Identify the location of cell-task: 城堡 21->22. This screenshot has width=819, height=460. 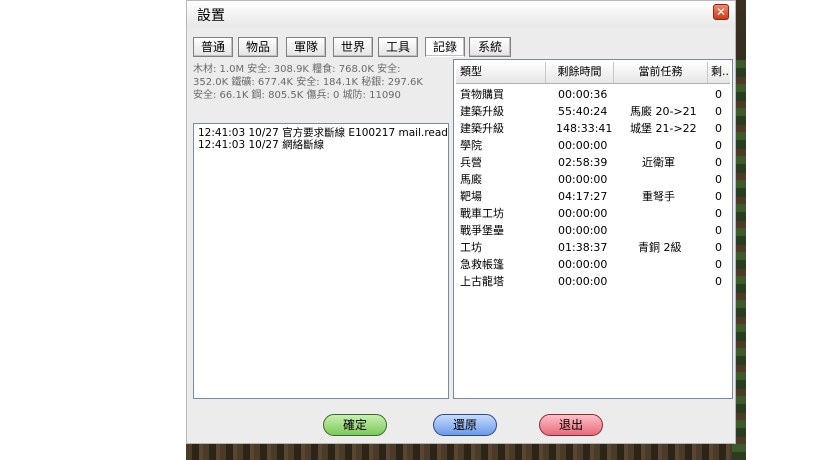
(663, 128).